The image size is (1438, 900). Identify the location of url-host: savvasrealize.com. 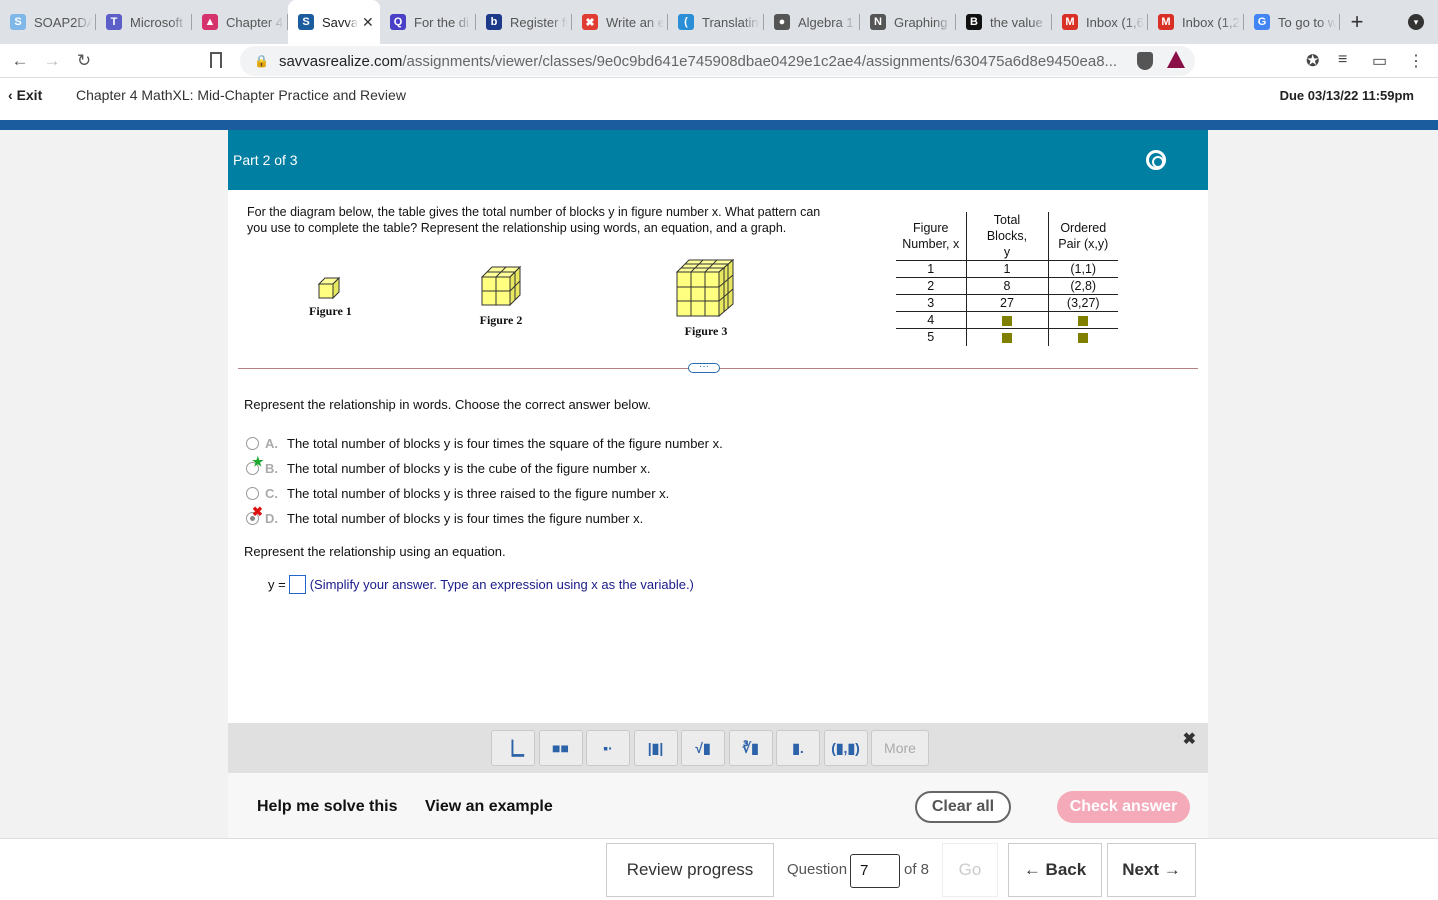
(340, 61).